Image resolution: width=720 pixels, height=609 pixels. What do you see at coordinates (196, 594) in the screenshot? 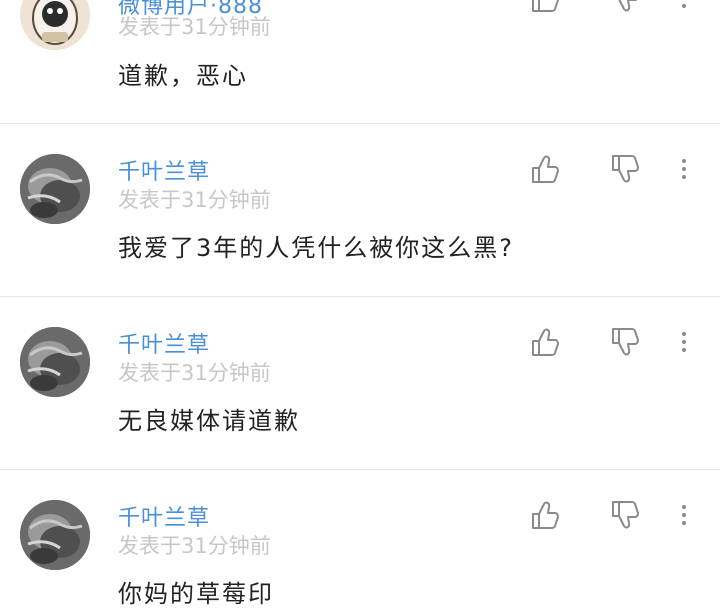
I see `comment-text: 你妈的草莓印` at bounding box center [196, 594].